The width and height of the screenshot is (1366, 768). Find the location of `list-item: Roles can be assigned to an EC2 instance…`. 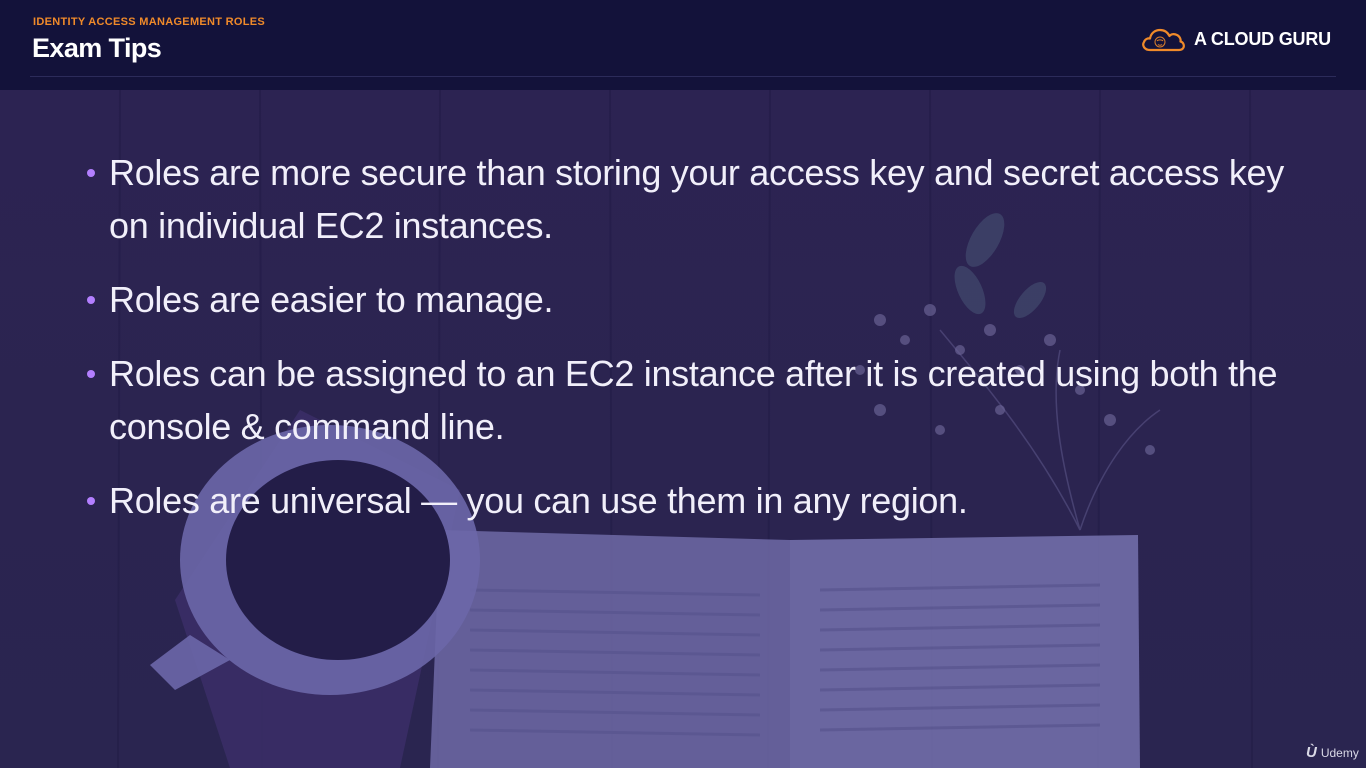

list-item: Roles can be assigned to an EC2 instance… is located at coordinates (699, 400).